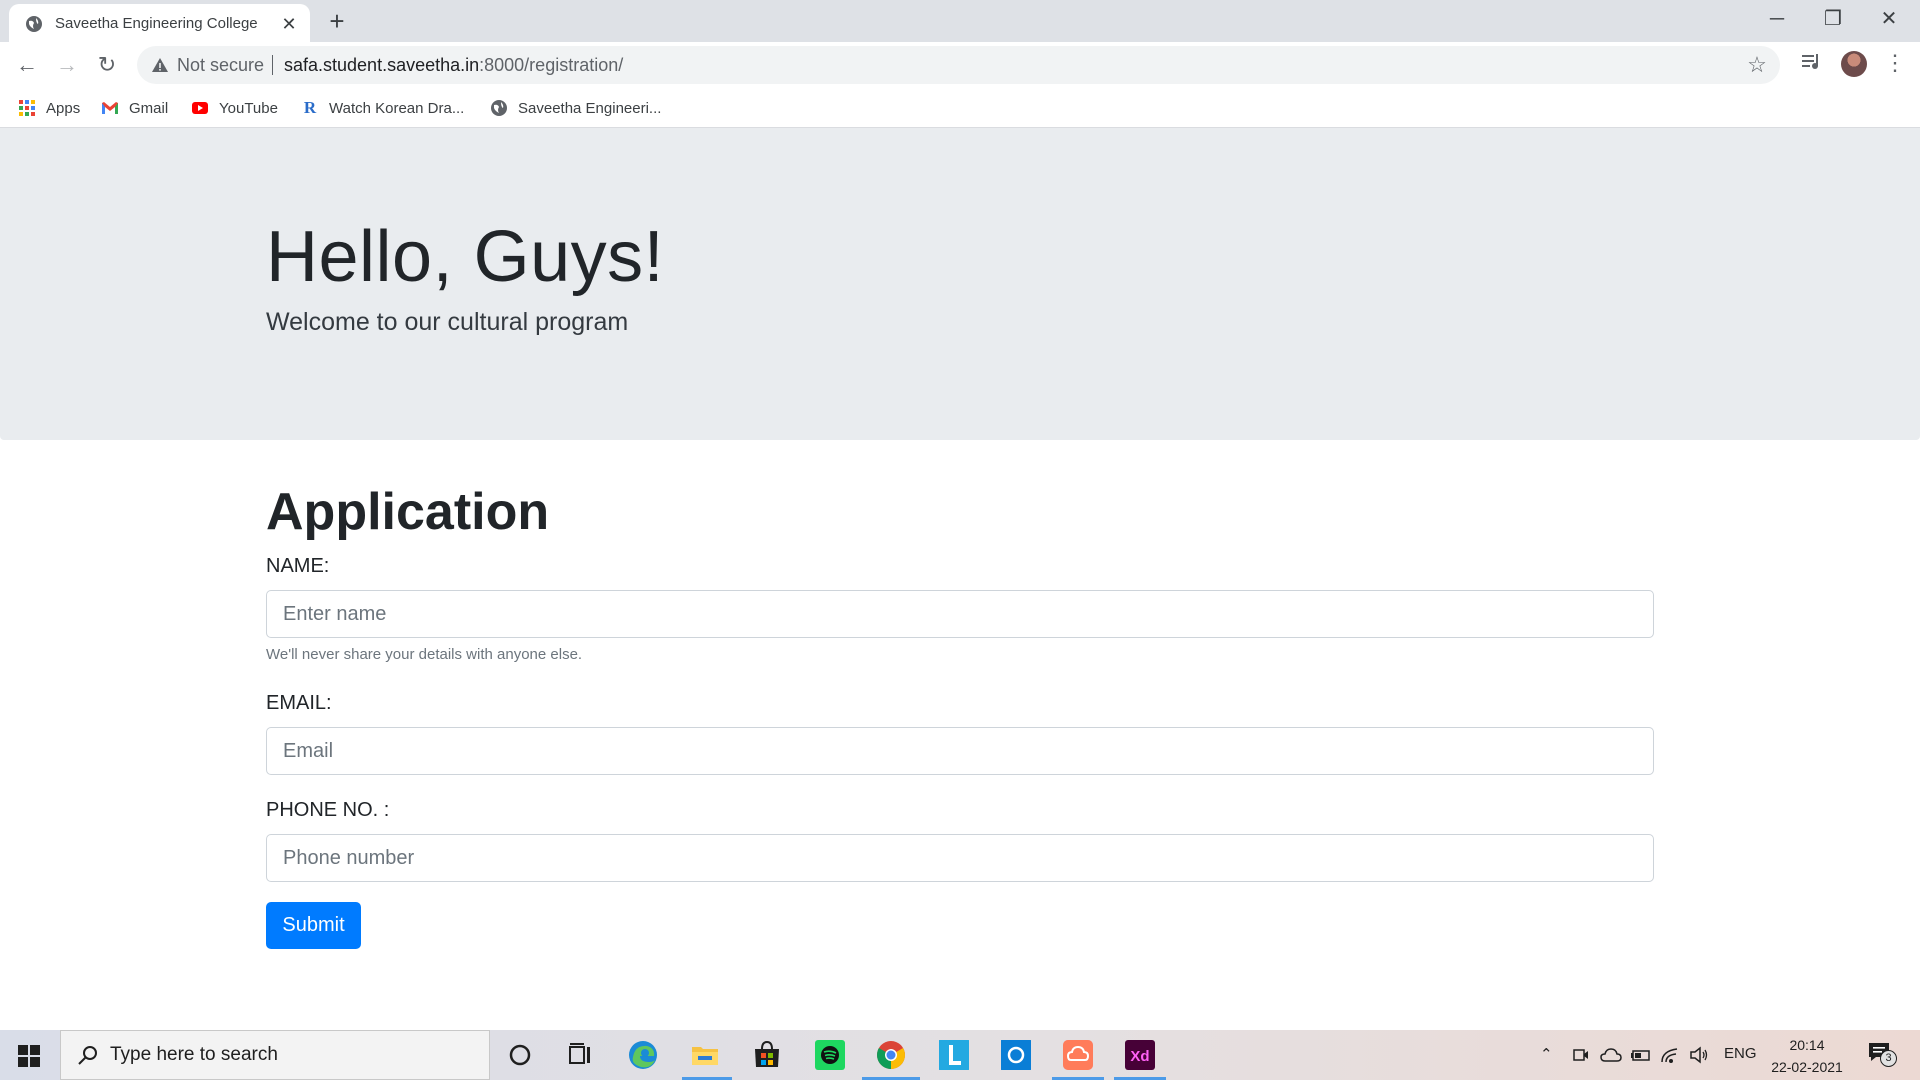  I want to click on spotify-icon, so click(830, 1055).